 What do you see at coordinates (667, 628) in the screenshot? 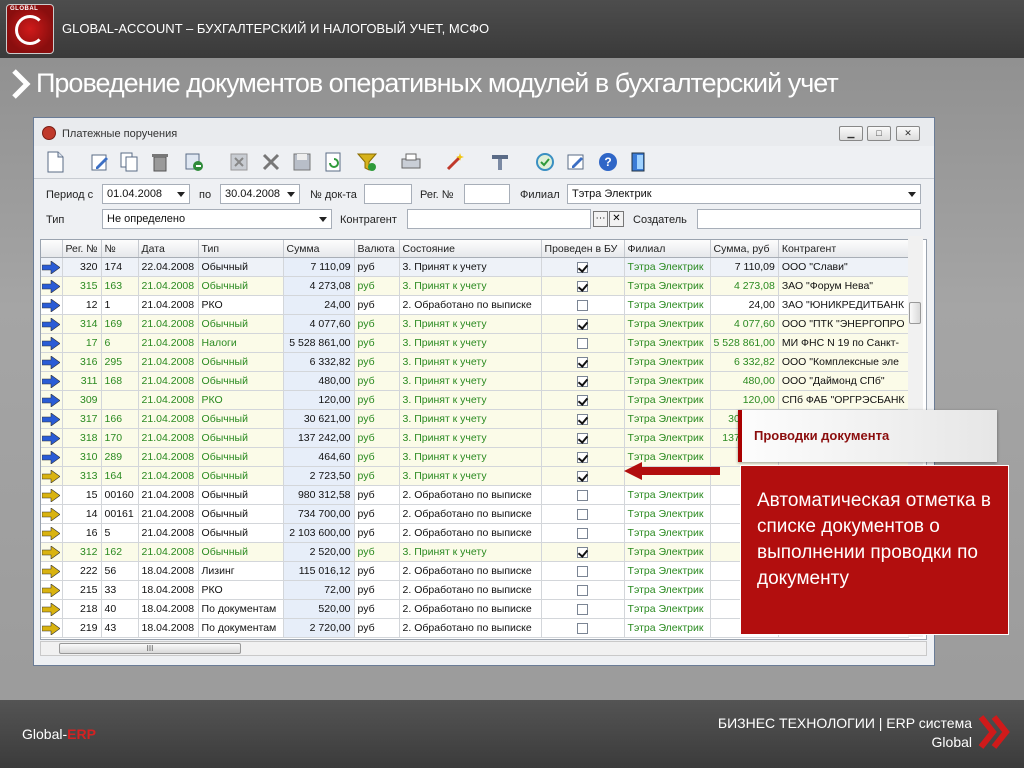
I see `cell-branch: Тэтра Электрик` at bounding box center [667, 628].